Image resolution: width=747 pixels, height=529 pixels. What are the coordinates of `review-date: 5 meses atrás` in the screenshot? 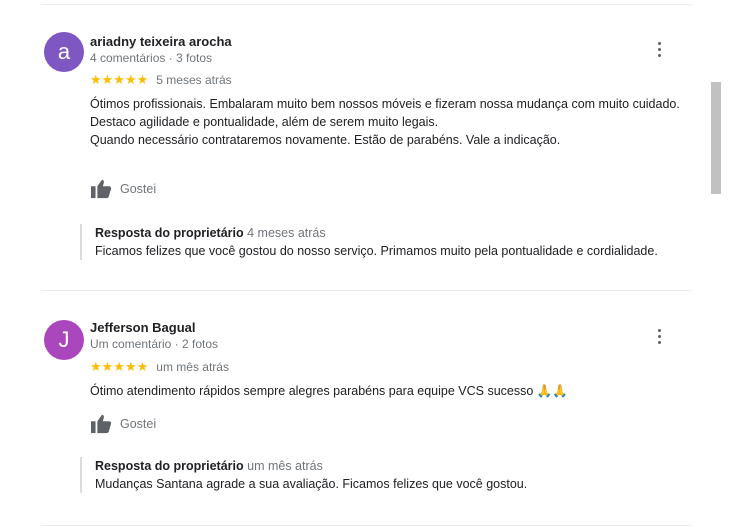 It's located at (194, 80).